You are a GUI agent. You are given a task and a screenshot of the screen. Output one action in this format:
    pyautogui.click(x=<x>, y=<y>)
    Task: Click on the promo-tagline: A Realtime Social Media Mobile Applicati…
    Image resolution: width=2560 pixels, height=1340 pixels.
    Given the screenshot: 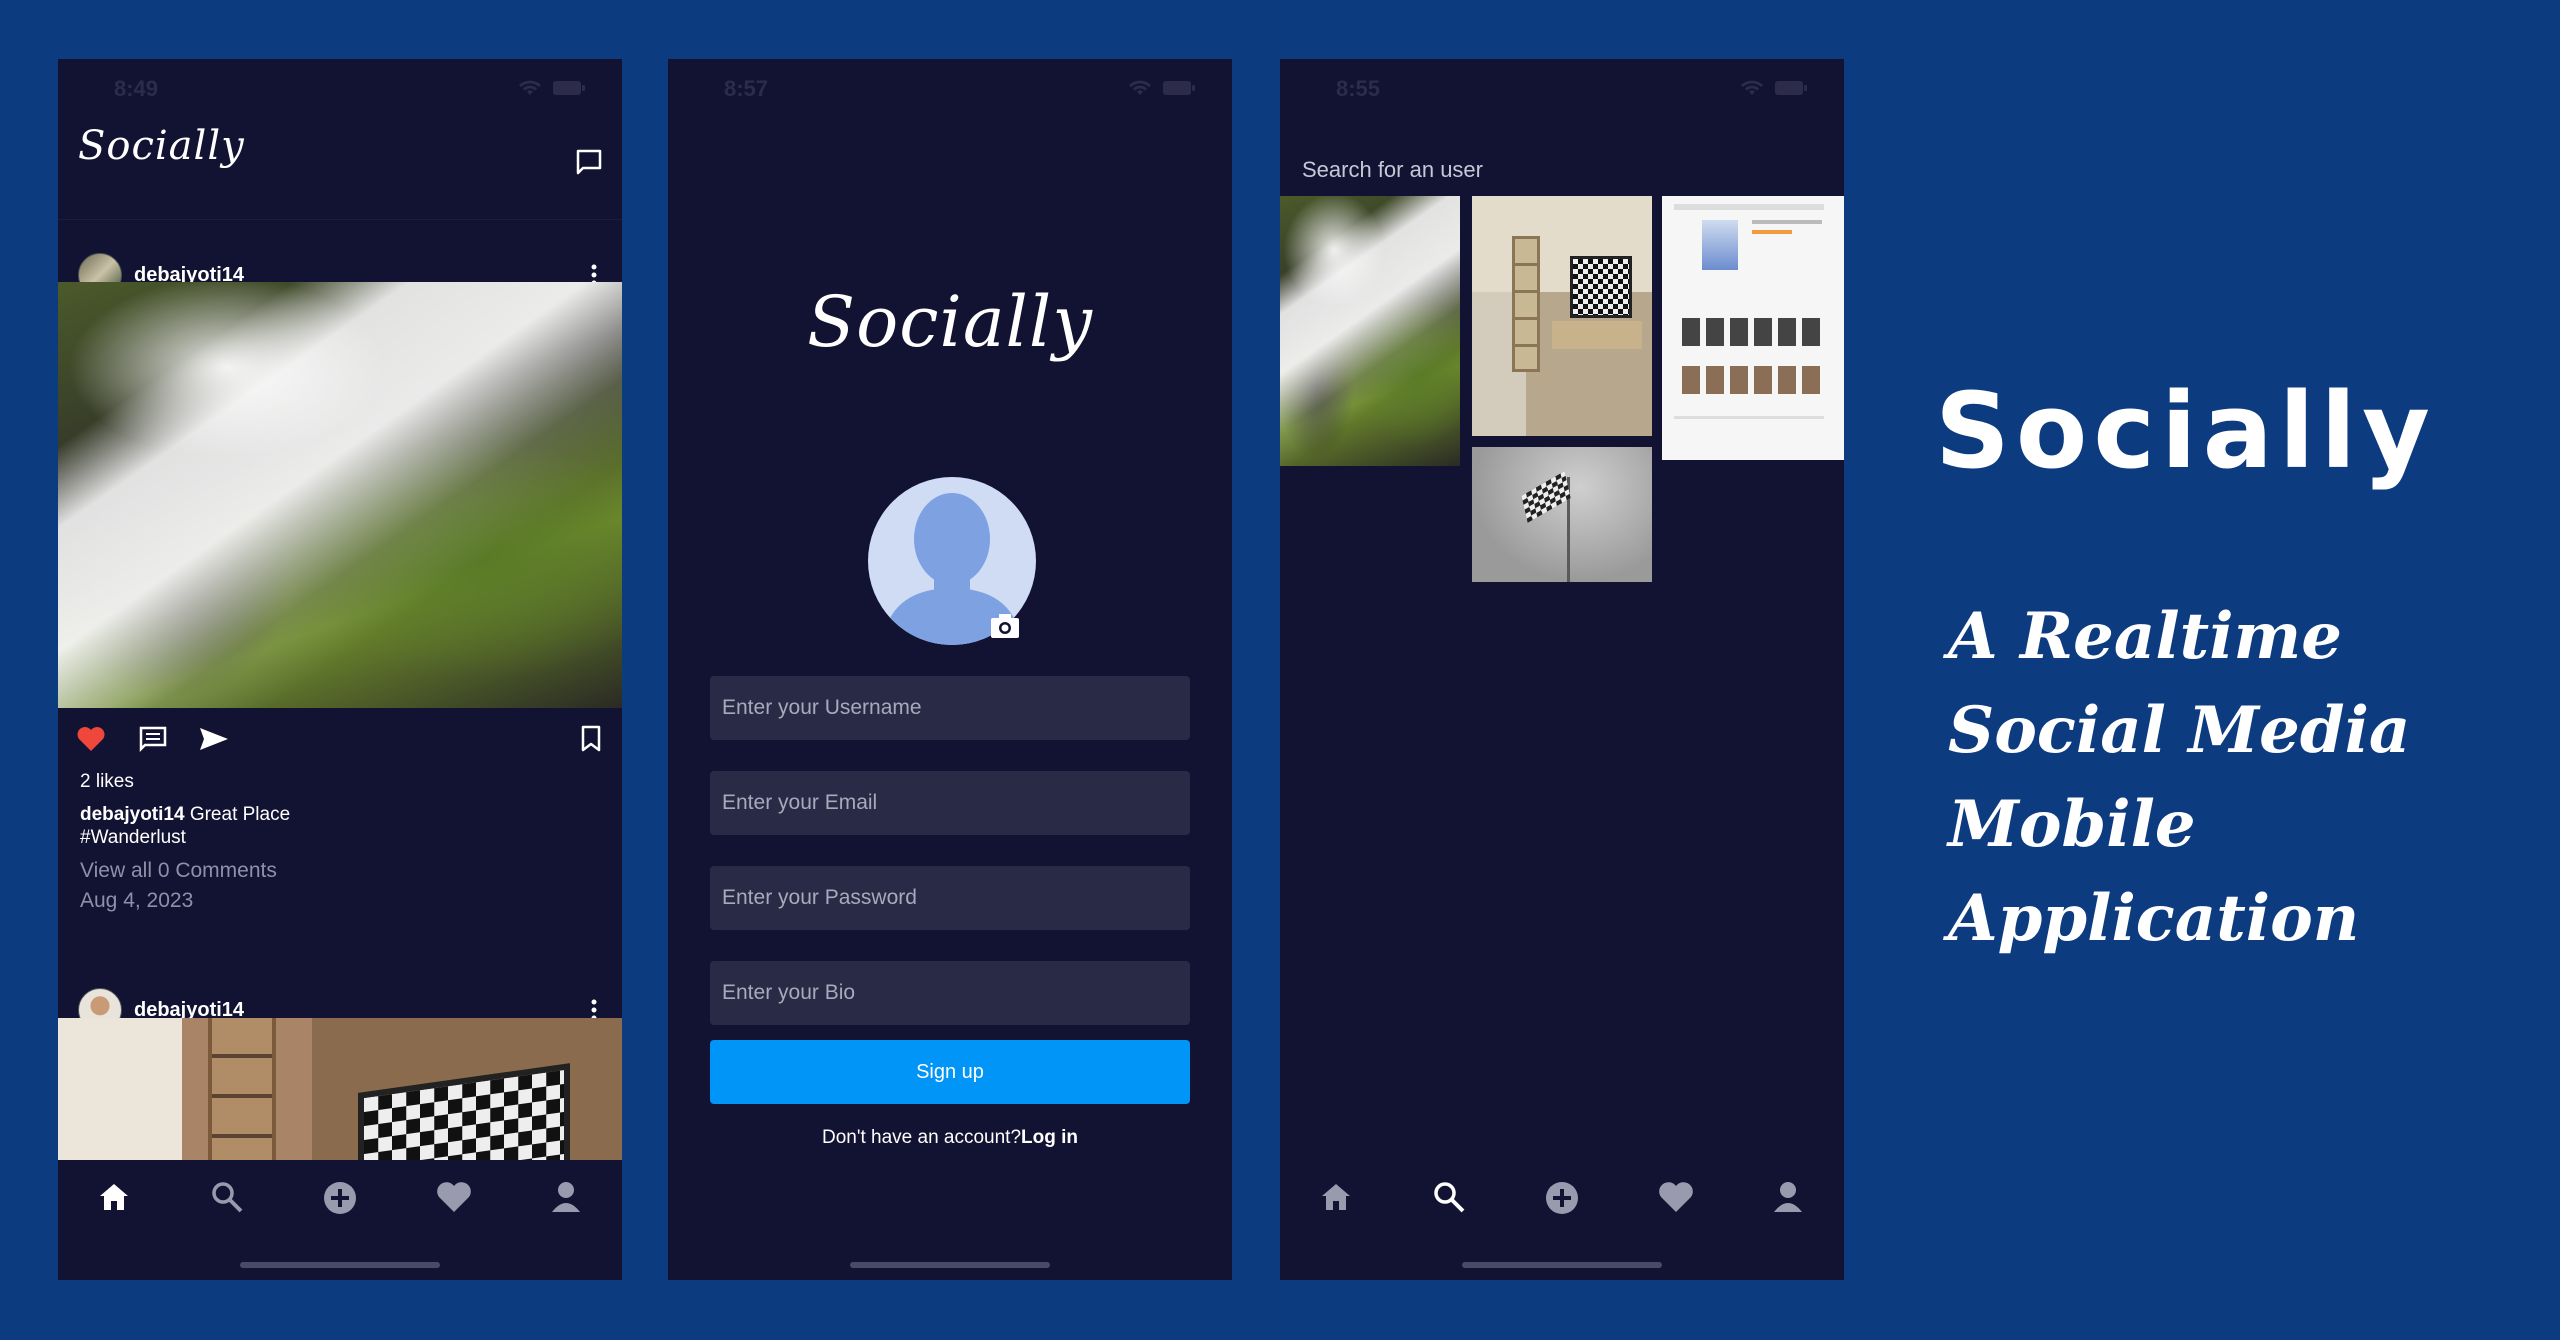 What is the action you would take?
    pyautogui.click(x=2179, y=777)
    